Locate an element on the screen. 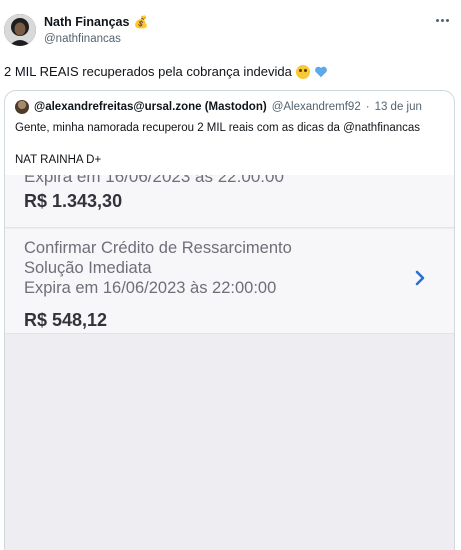 The height and width of the screenshot is (550, 461). refund-card-1-expiry: Expira em 16/06/2023 às 22:00:00 is located at coordinates (154, 180).